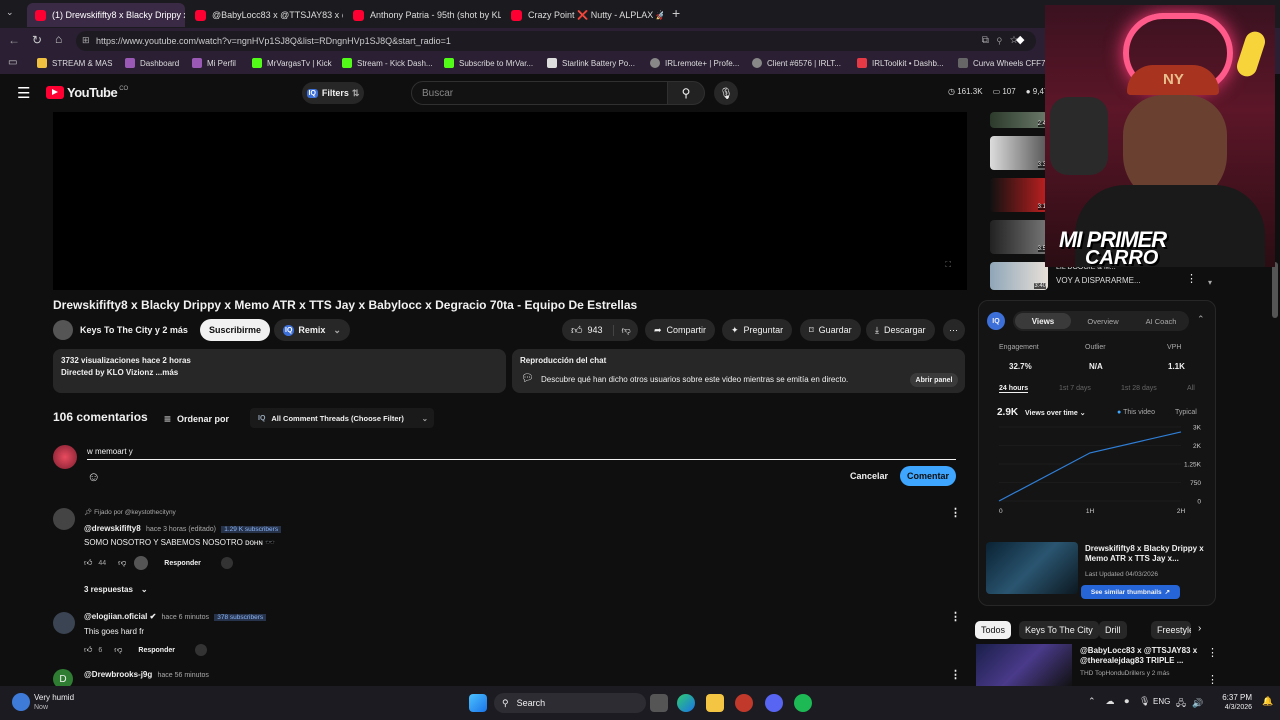 The height and width of the screenshot is (720, 1280). I want to click on site-info-icon: ⊞, so click(86, 40).